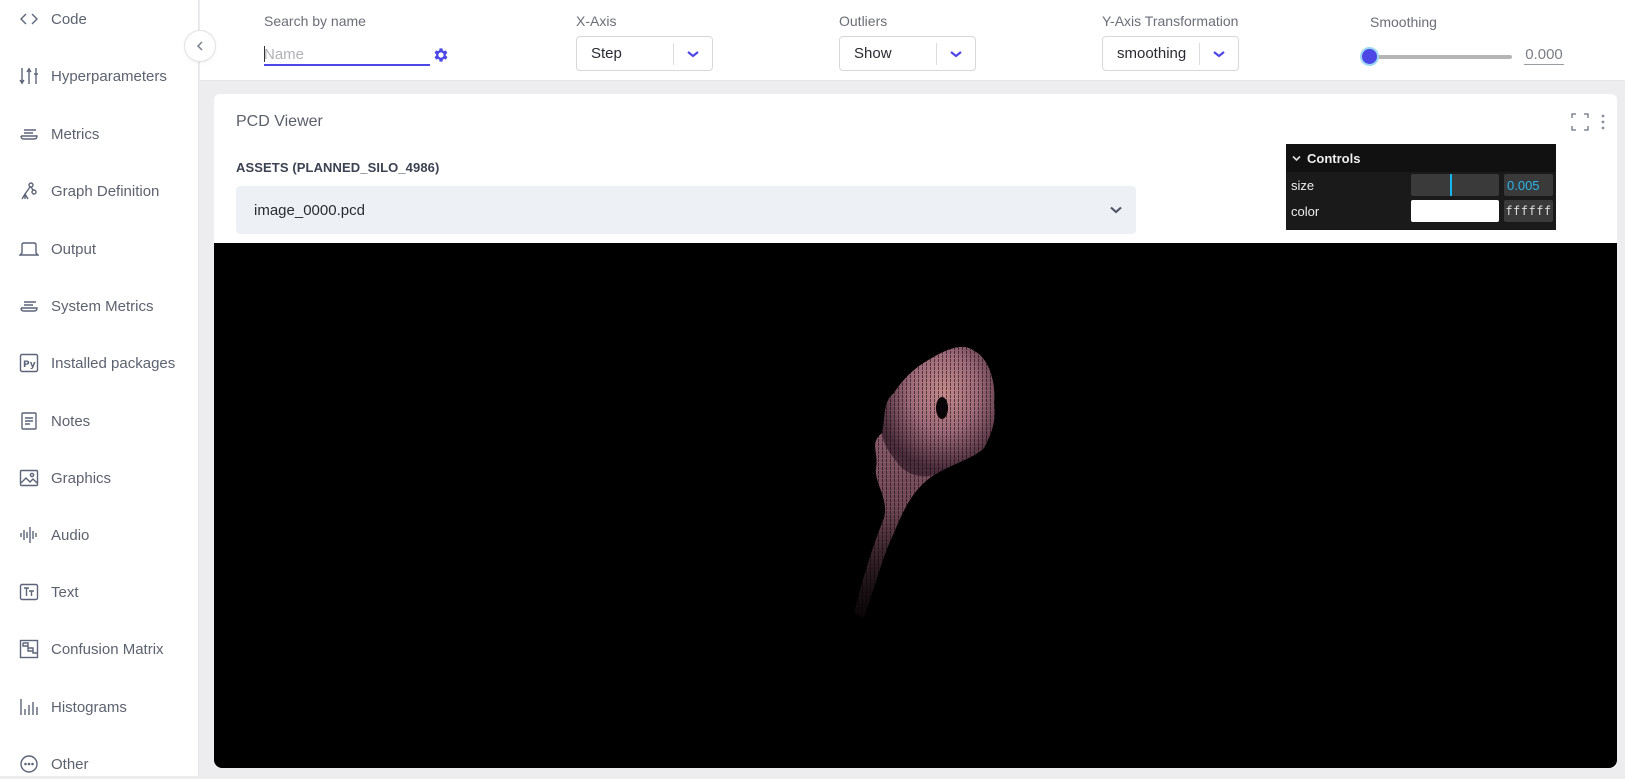 The width and height of the screenshot is (1625, 779). Describe the element at coordinates (315, 21) in the screenshot. I see `search-label: Search by name` at that location.